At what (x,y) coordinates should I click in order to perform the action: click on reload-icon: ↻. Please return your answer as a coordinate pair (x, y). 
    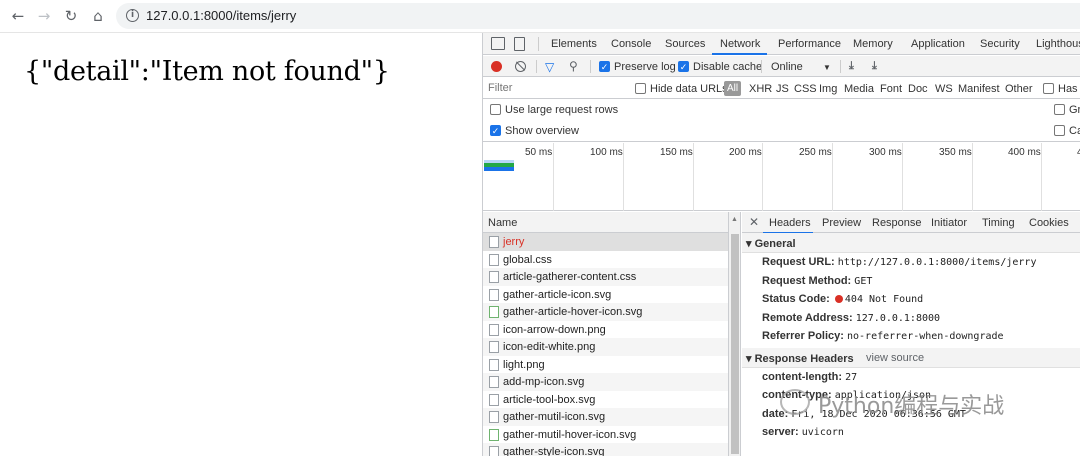
    Looking at the image, I should click on (71, 16).